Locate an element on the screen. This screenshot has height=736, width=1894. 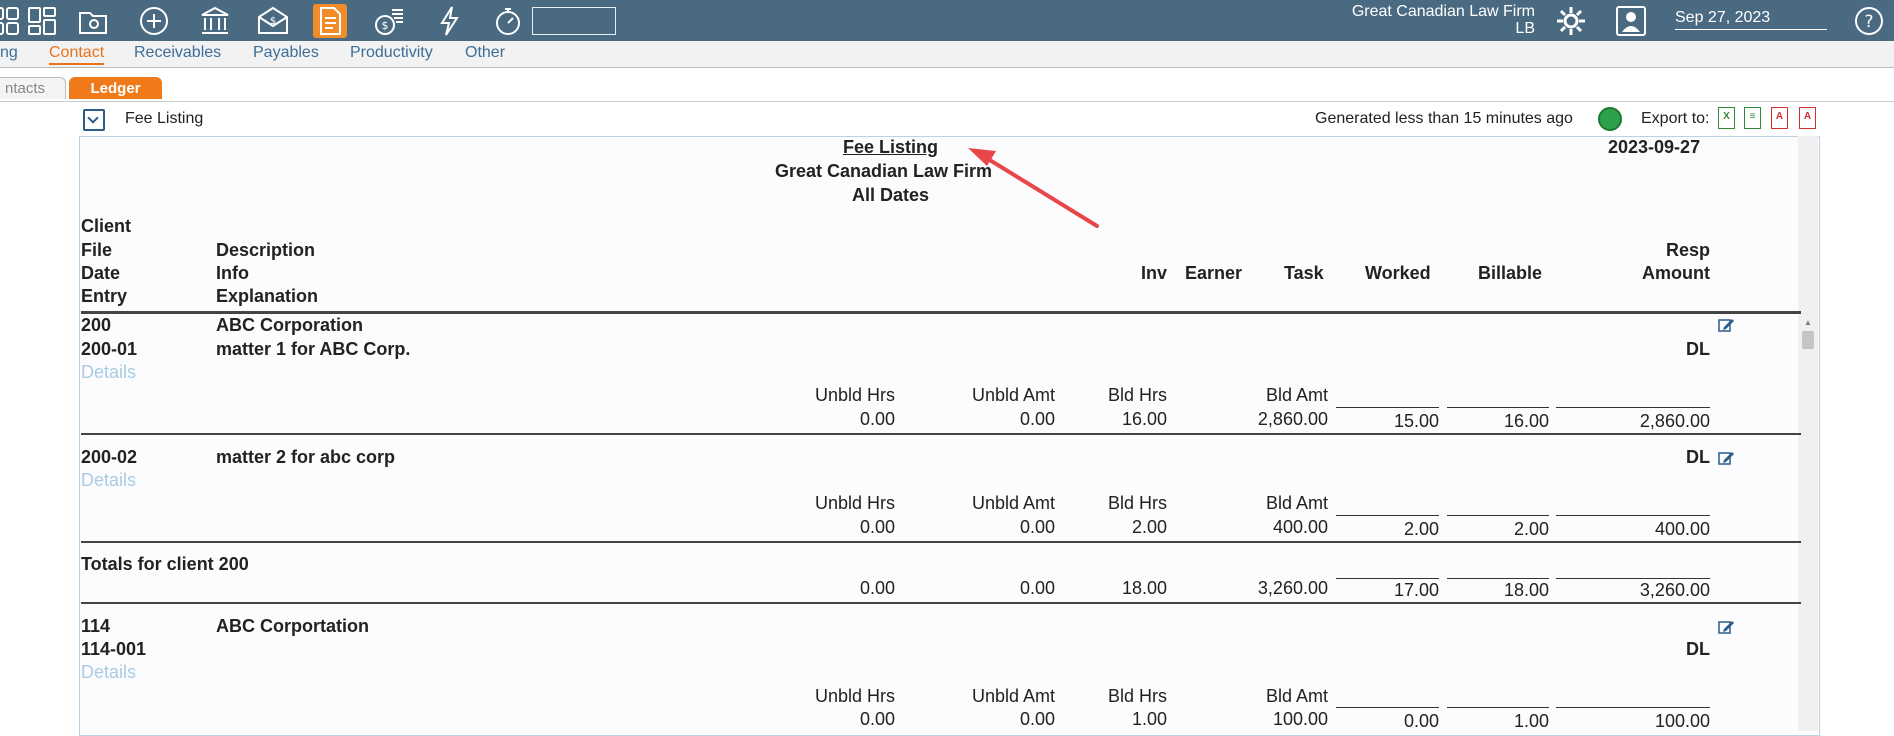
menu-item-productivity: Productivity is located at coordinates (391, 53).